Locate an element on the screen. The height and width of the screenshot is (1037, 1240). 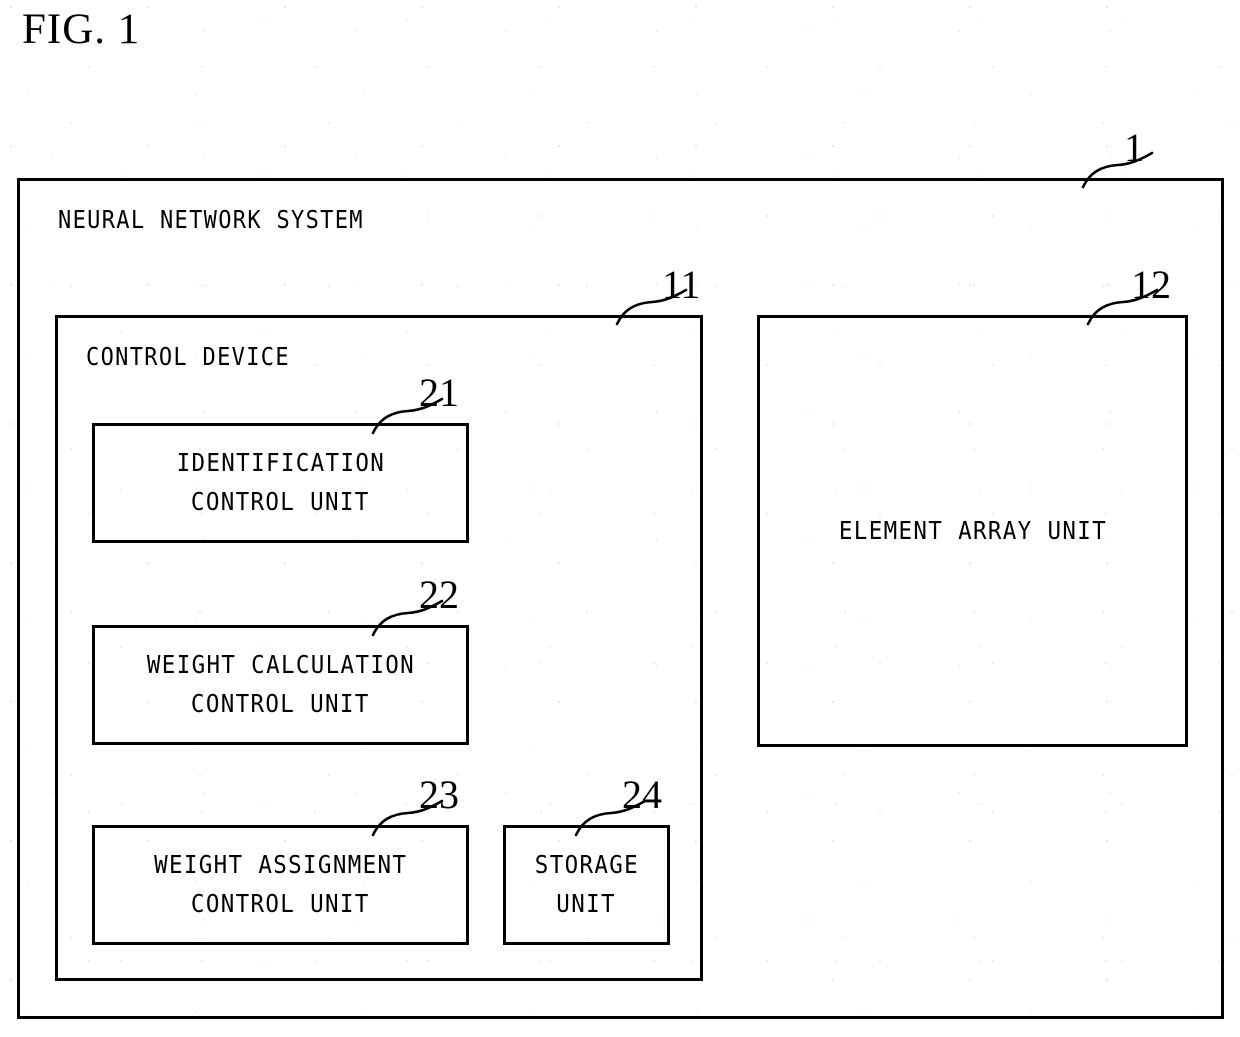
identification-control-unit-box: IDENTIFICATION CONTROL UNIT is located at coordinates (280, 483).